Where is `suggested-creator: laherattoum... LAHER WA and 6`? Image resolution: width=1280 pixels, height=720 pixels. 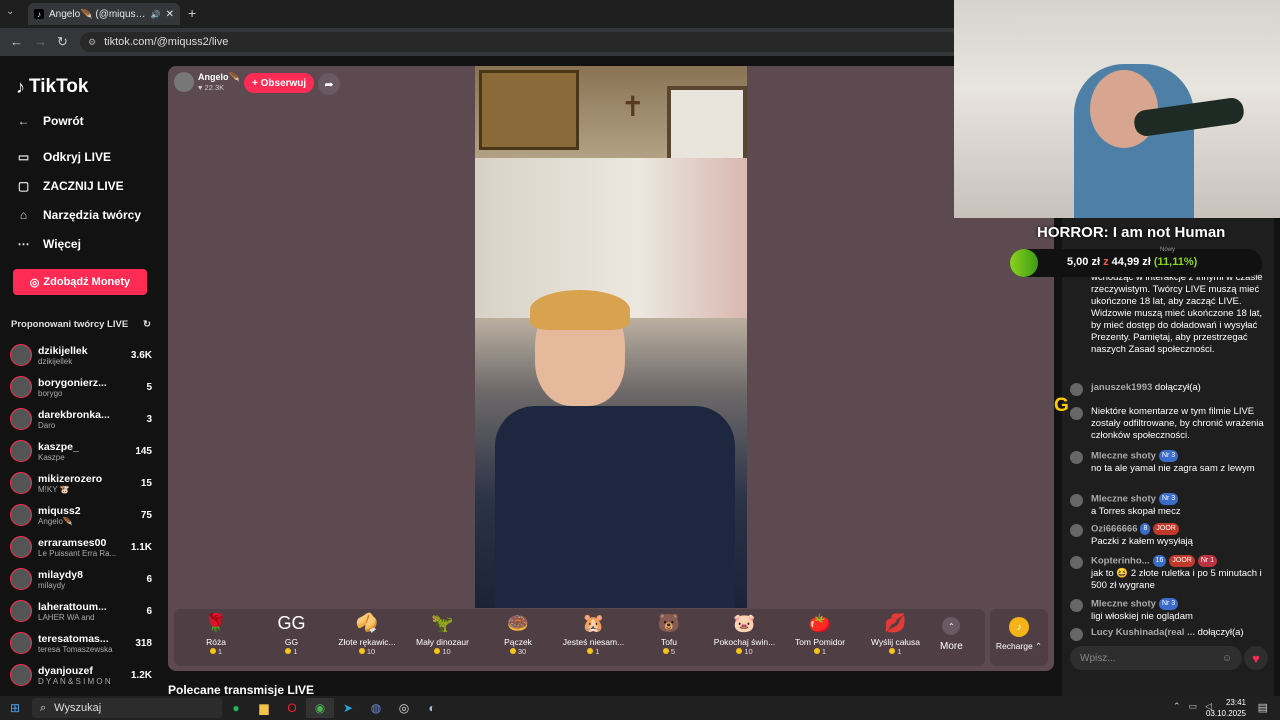
suggested-creator: laherattoum... LAHER WA and 6 is located at coordinates (81, 611).